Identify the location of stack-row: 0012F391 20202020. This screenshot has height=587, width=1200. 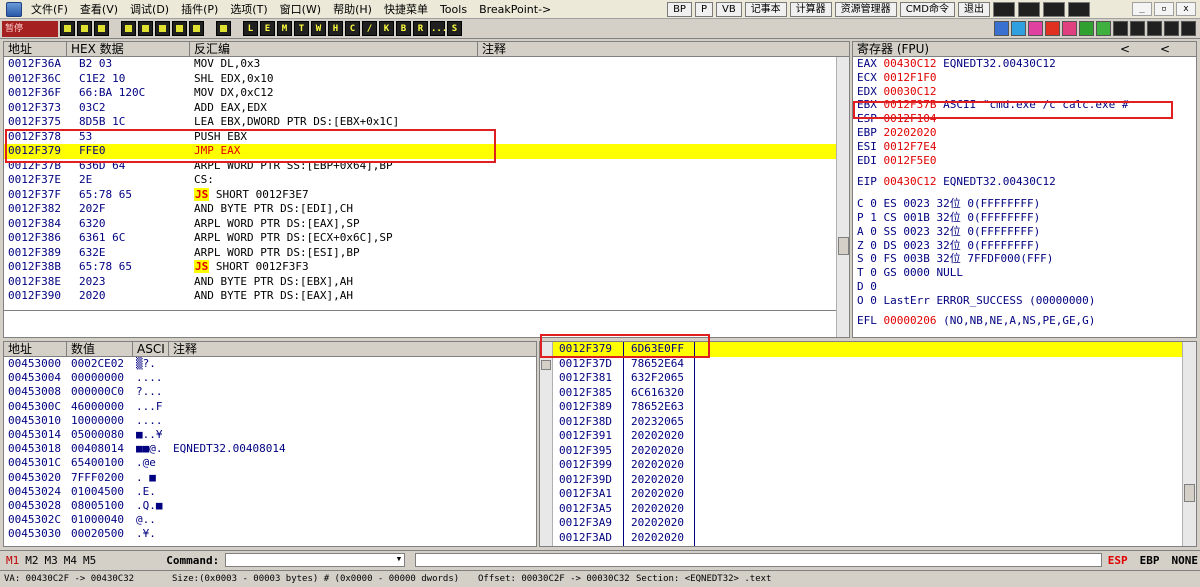
(868, 436).